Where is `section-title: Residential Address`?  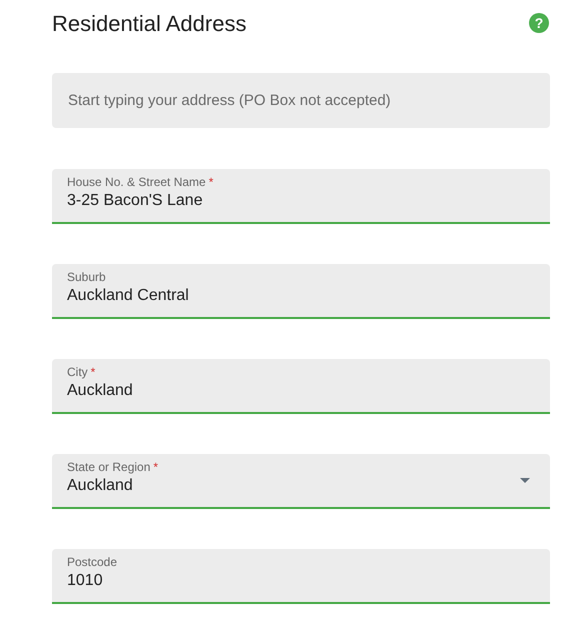 section-title: Residential Address is located at coordinates (149, 24).